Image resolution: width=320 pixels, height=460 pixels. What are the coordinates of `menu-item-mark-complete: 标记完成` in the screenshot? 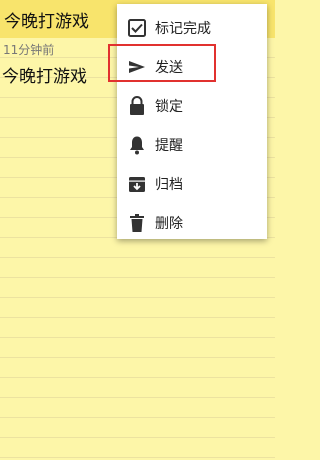 It's located at (192, 27).